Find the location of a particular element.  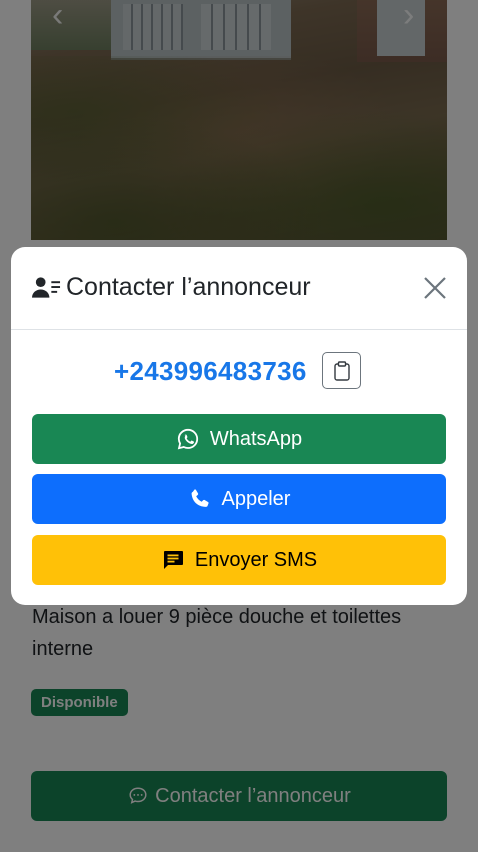

call-button: Appeler is located at coordinates (239, 499).